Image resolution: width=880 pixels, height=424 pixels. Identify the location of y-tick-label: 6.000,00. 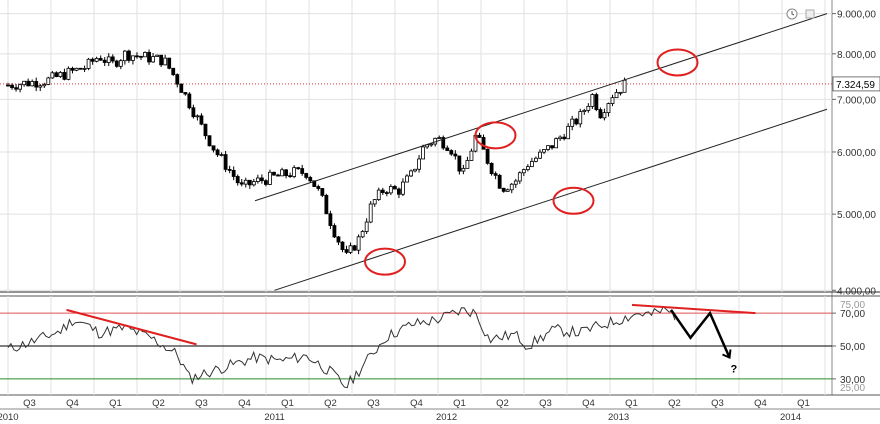
(856, 153).